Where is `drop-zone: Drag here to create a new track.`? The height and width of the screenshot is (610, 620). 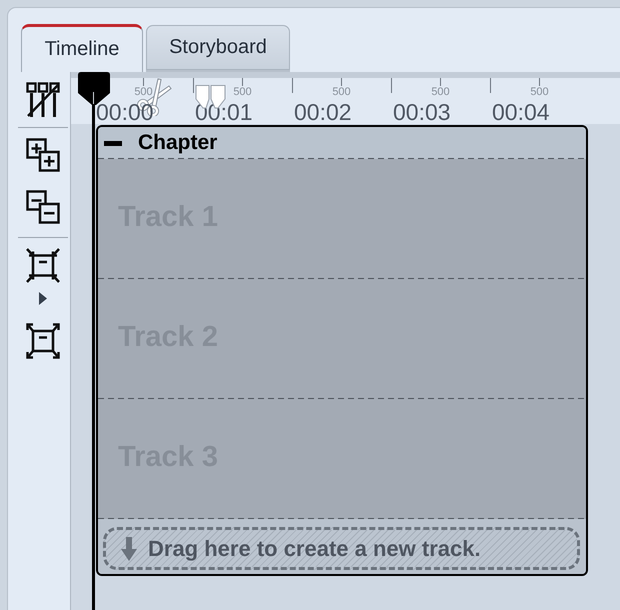
drop-zone: Drag here to create a new track. is located at coordinates (341, 548).